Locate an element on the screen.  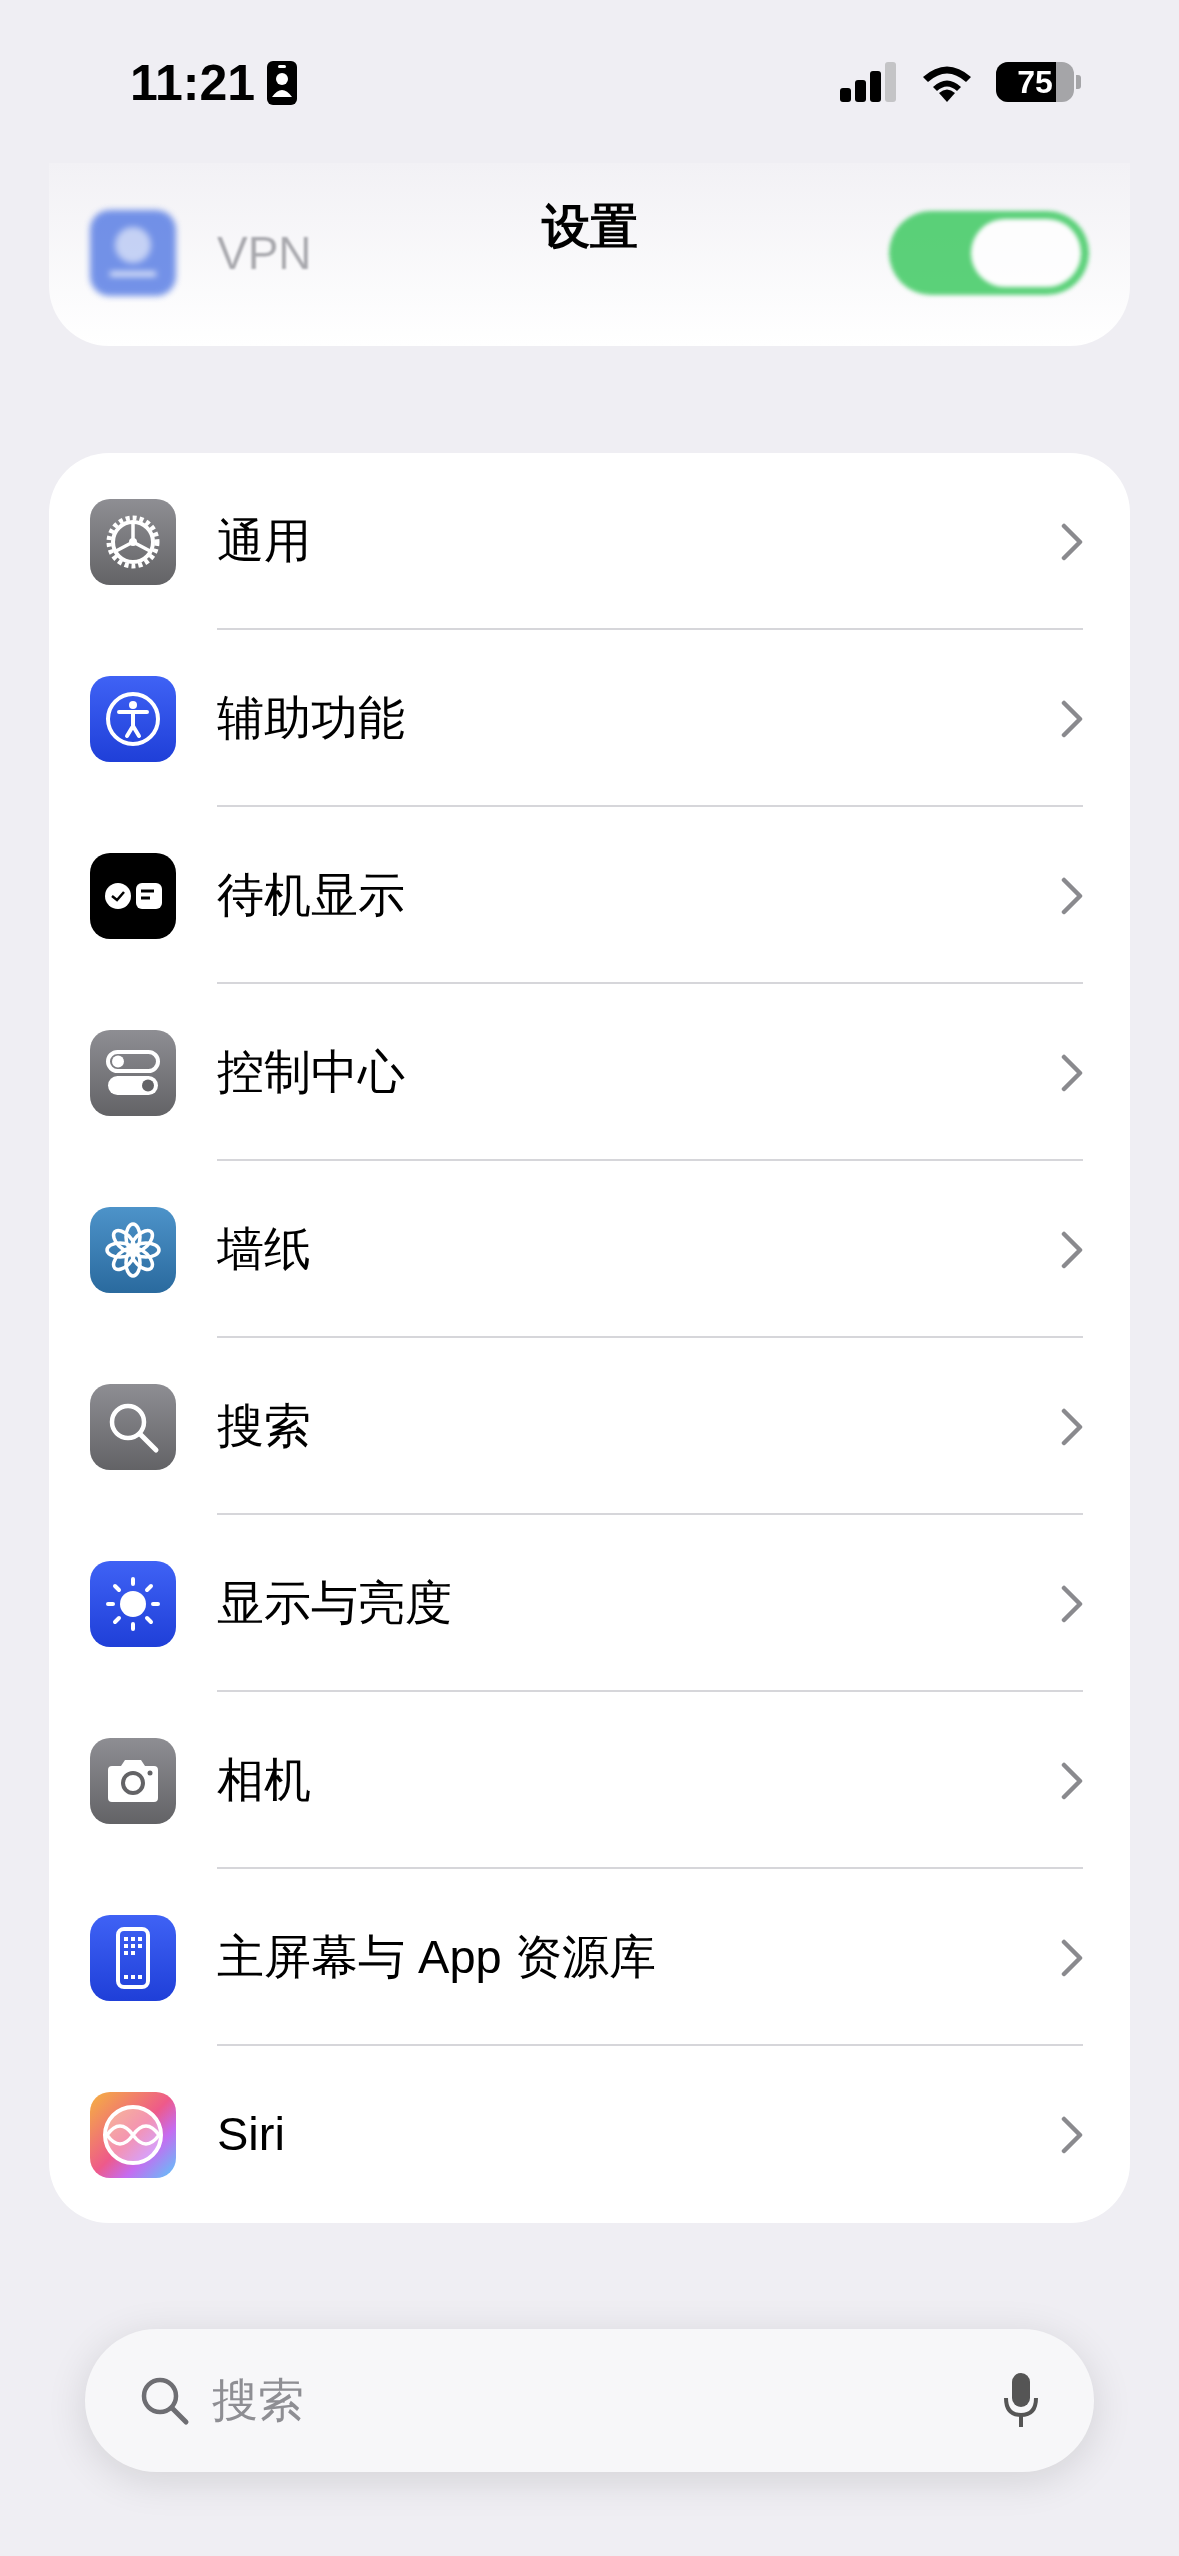
settings-row: 待机显示 is located at coordinates (589, 895).